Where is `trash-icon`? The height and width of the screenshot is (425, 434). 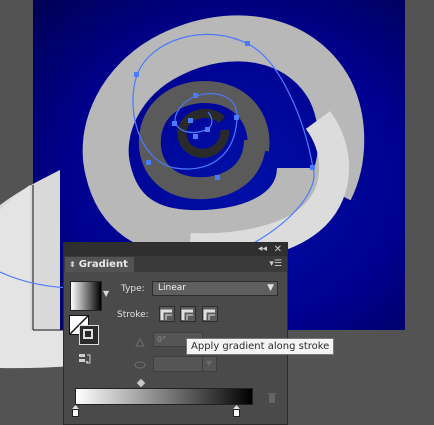
trash-icon is located at coordinates (272, 397).